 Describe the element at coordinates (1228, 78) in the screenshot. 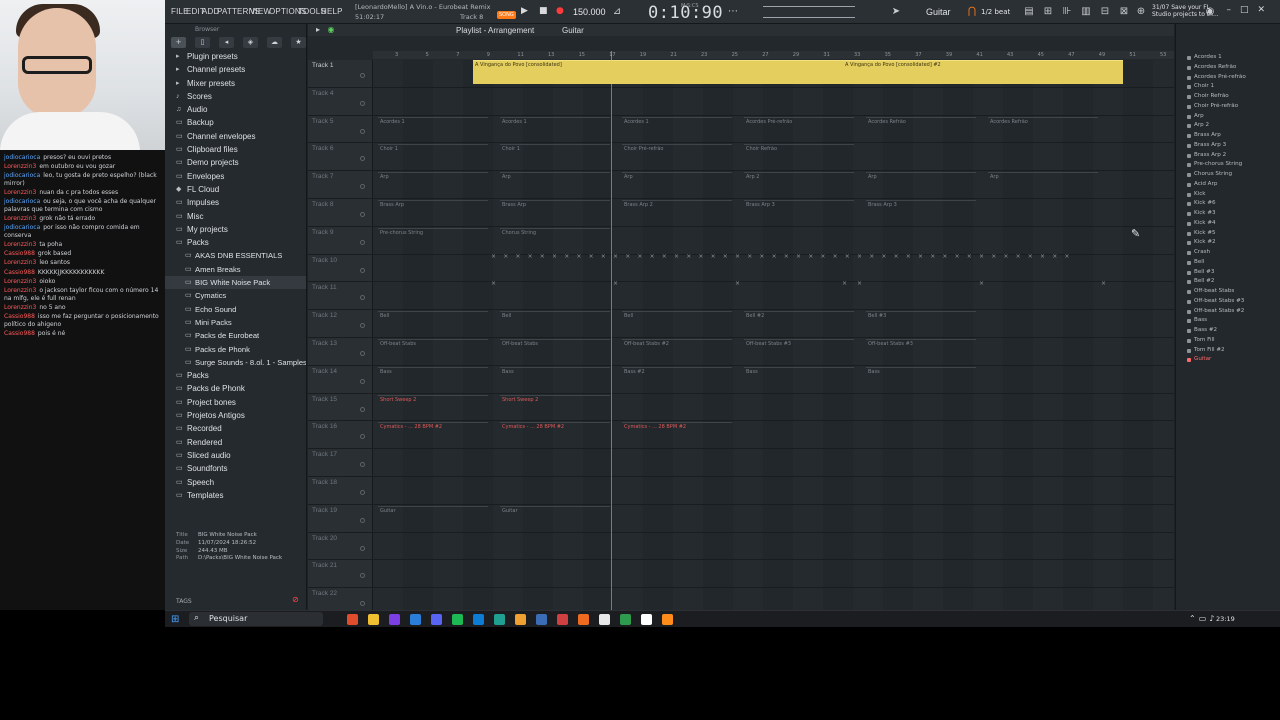

I see `channel-item: Acordes Pré-refrão` at that location.